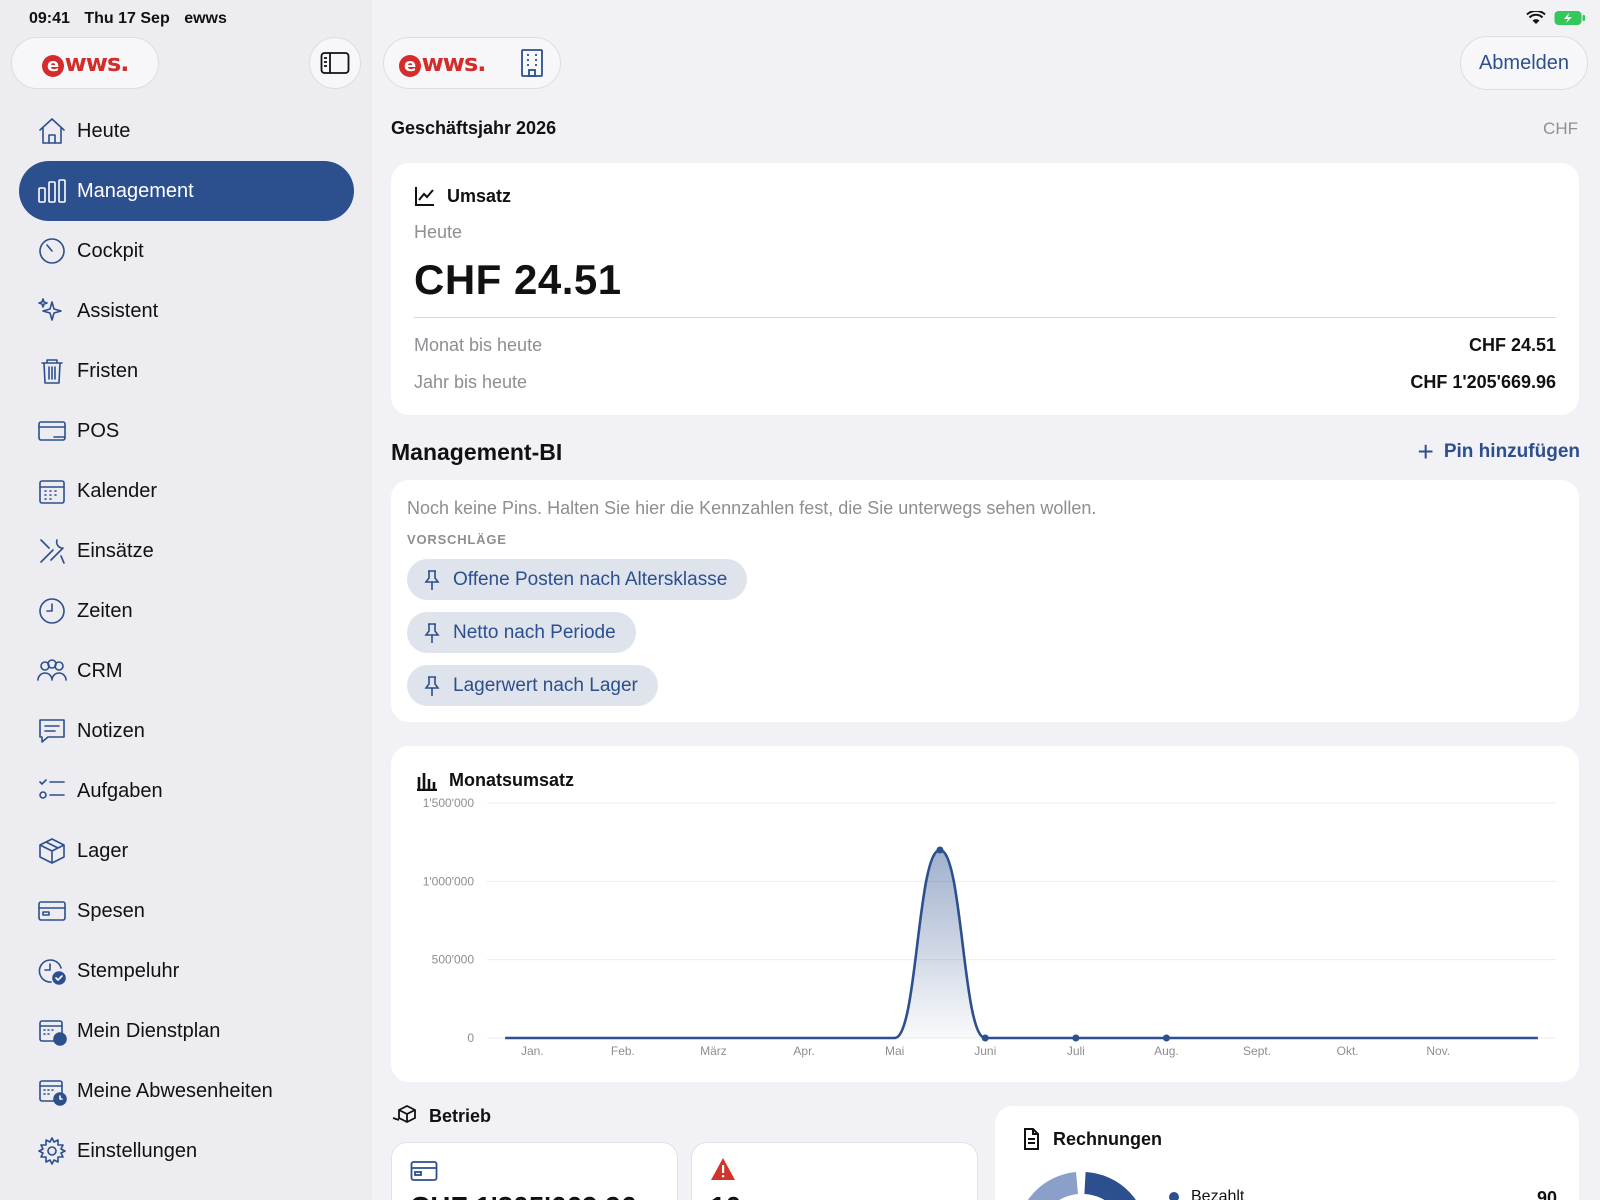  I want to click on rechnungen-title: Rechnungen, so click(1108, 1138).